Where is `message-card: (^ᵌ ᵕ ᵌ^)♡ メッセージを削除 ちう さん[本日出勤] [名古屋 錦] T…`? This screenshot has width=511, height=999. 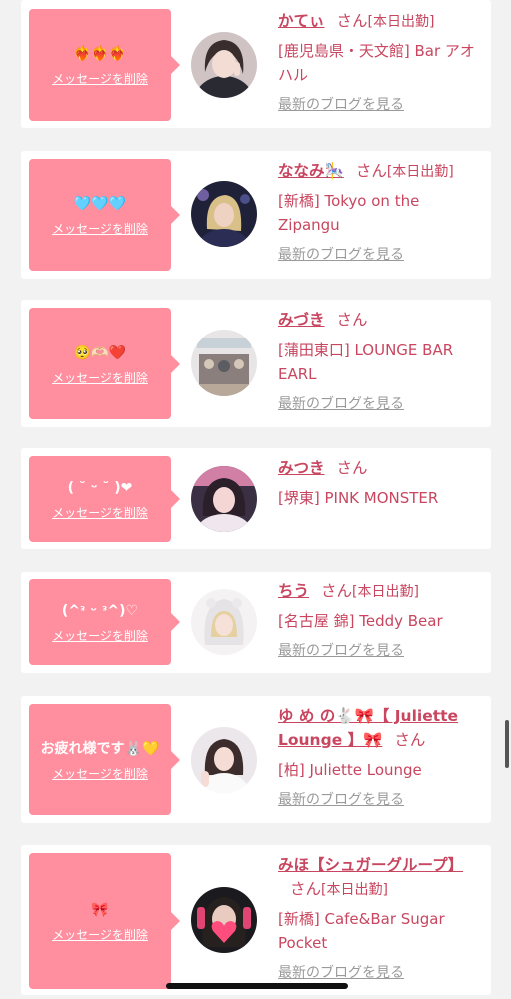
message-card: (^ᵌ ᵕ ᵌ^)♡ メッセージを削除 ちう さん[本日出勤] [名古屋 錦] T… is located at coordinates (256, 622).